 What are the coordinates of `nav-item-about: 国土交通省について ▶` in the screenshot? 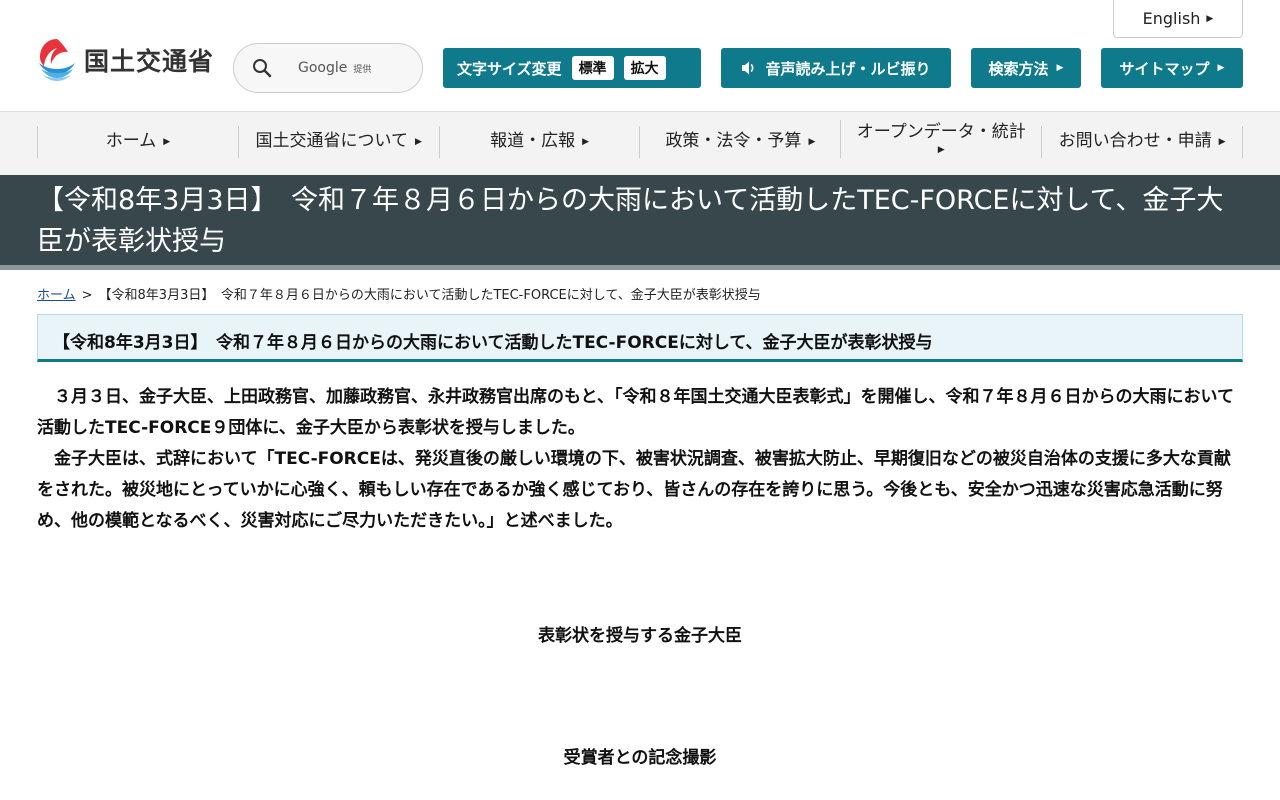 It's located at (338, 142).